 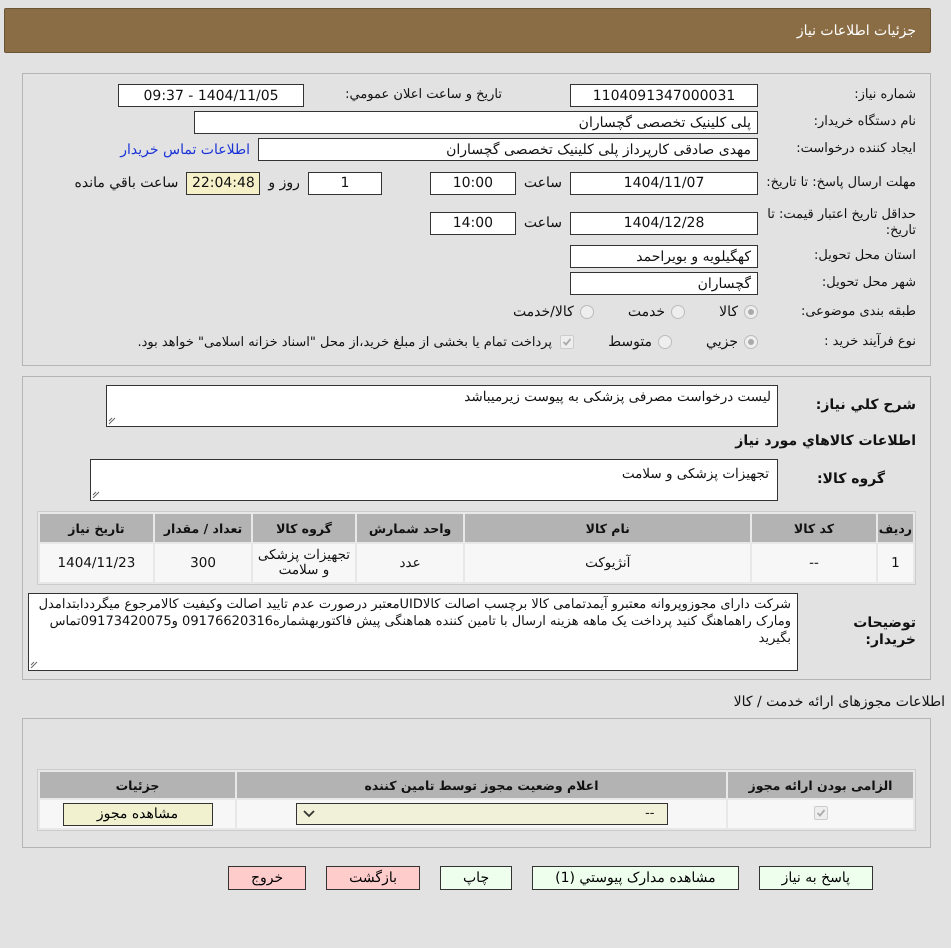 What do you see at coordinates (664, 95) in the screenshot?
I see `need-number-field: 1104091347000031` at bounding box center [664, 95].